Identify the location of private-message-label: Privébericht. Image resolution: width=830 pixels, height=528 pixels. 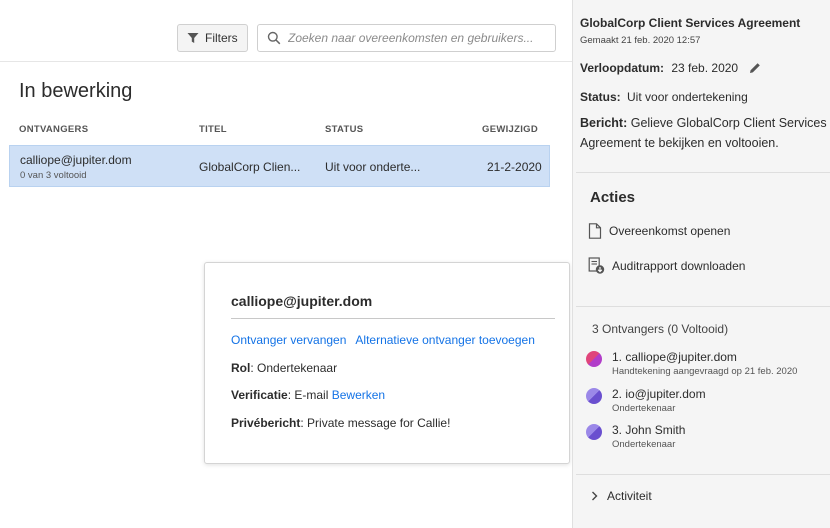
(266, 423).